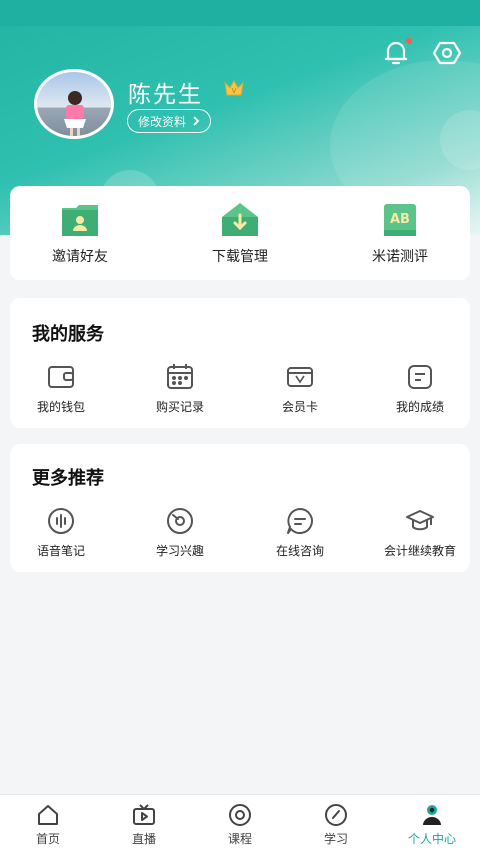  Describe the element at coordinates (431, 839) in the screenshot. I see `nav-profile-label: 个人中心` at that location.